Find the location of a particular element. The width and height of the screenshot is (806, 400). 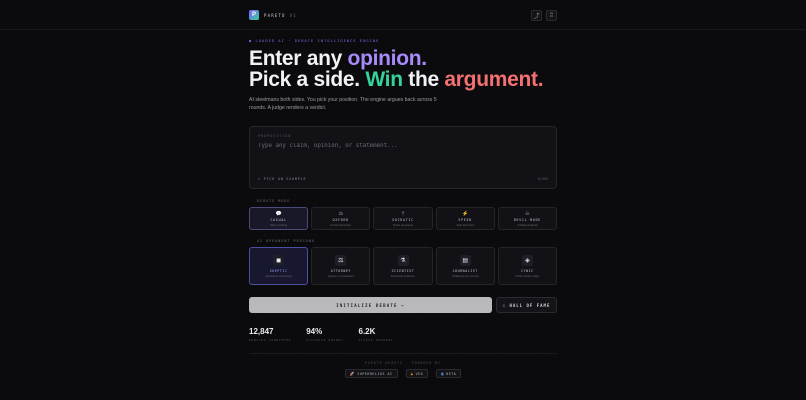

persona-scientist: ⚗ SCIENTIST Demands evidence is located at coordinates (403, 266).